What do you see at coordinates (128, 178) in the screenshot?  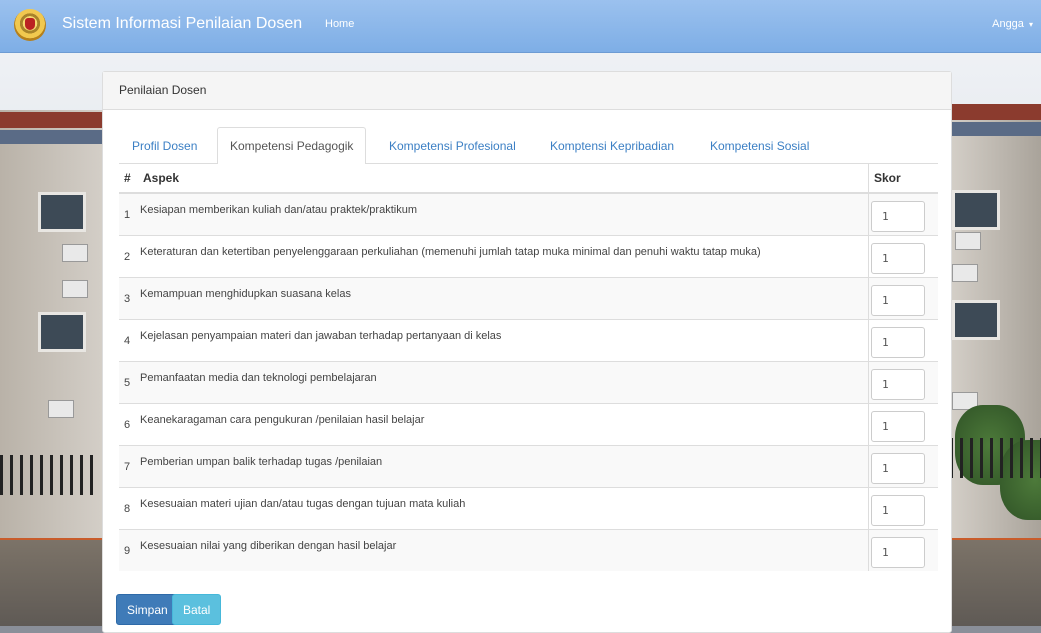 I see `header-num: #` at bounding box center [128, 178].